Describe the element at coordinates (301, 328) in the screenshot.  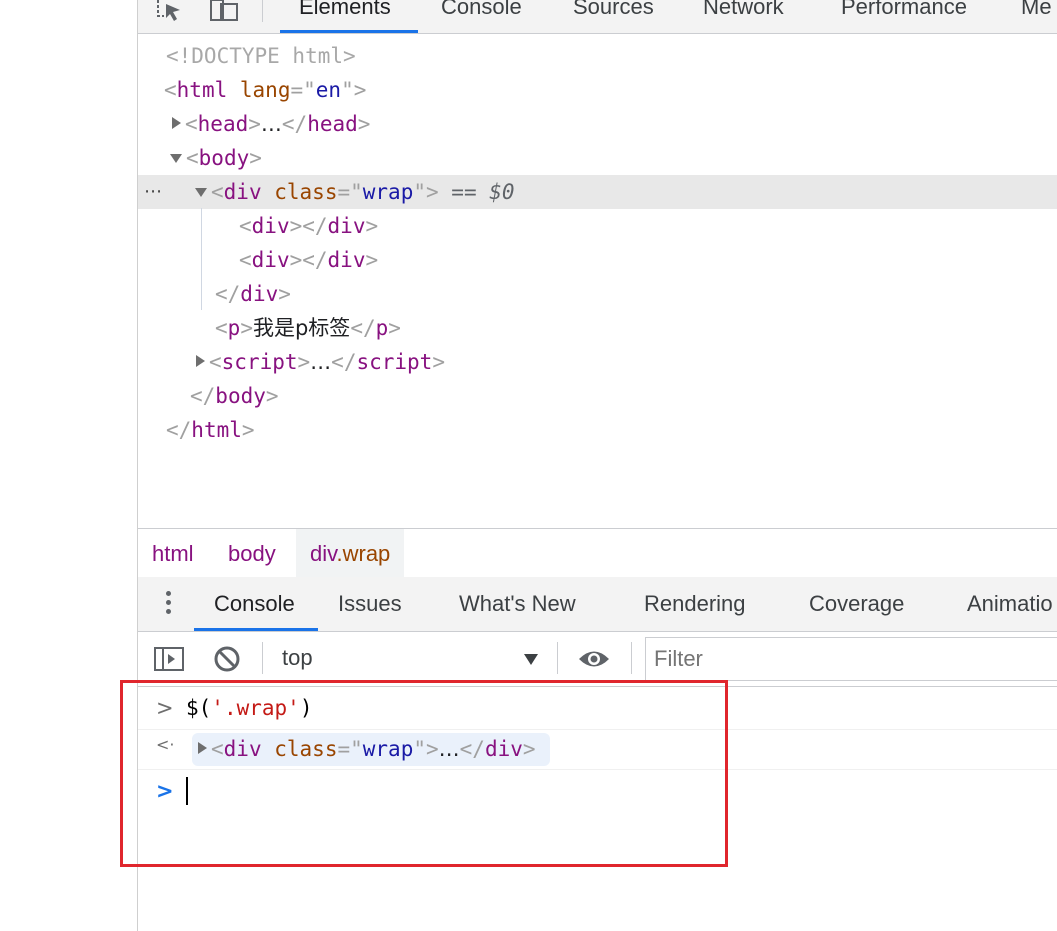
I see `p-text: 我是p标签` at that location.